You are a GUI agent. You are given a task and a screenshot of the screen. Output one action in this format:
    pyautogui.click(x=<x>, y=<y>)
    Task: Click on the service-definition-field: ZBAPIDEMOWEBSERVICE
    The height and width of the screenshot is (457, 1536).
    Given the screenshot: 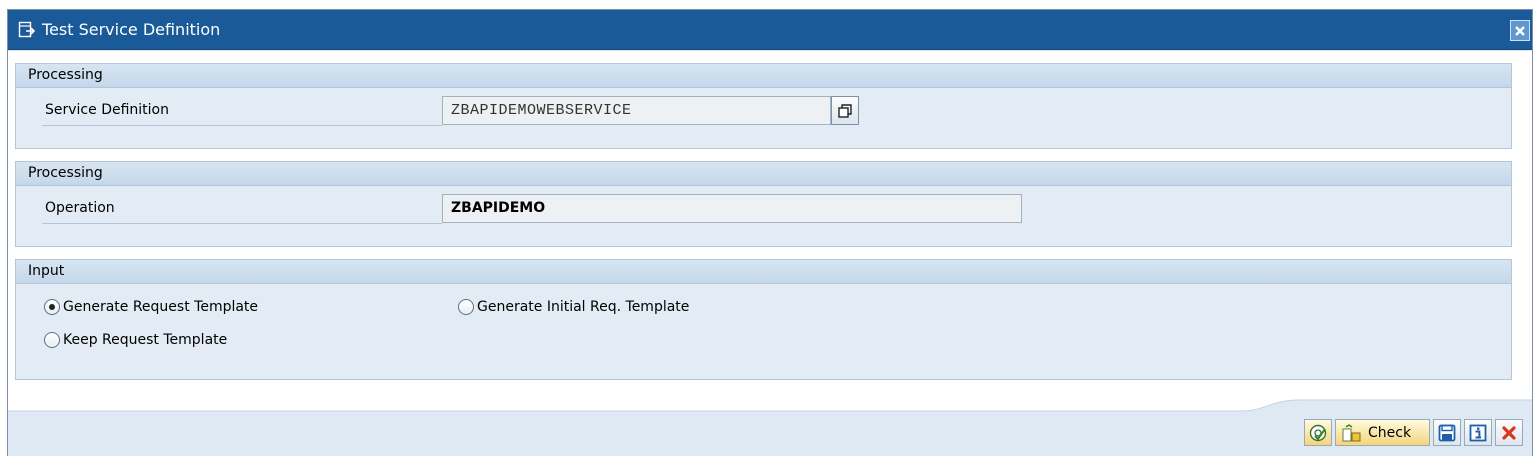 What is the action you would take?
    pyautogui.click(x=636, y=110)
    